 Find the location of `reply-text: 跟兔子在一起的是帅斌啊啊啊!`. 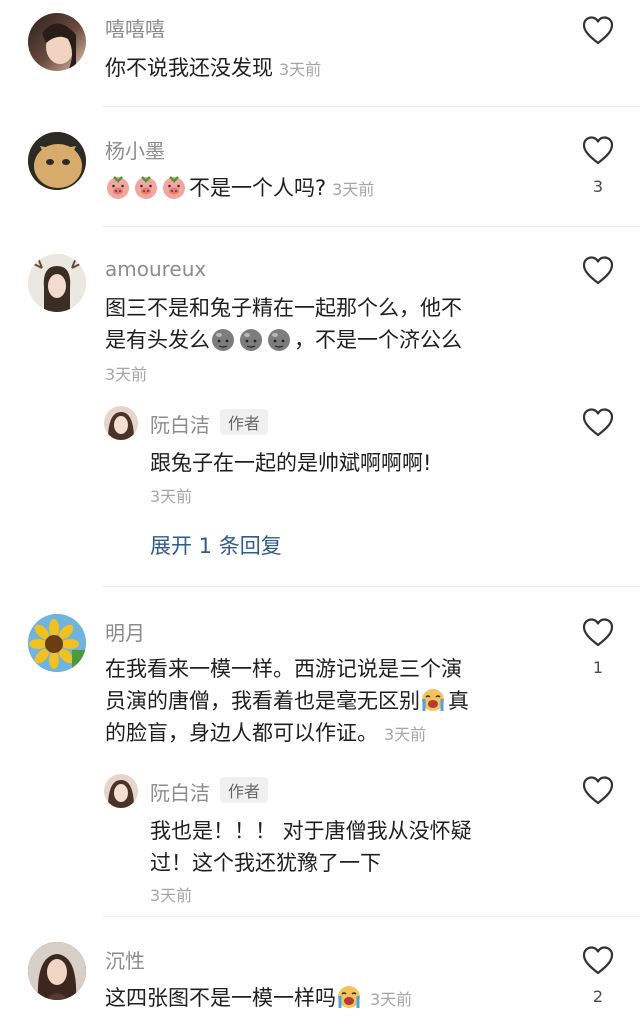

reply-text: 跟兔子在一起的是帅斌啊啊啊! is located at coordinates (291, 463).